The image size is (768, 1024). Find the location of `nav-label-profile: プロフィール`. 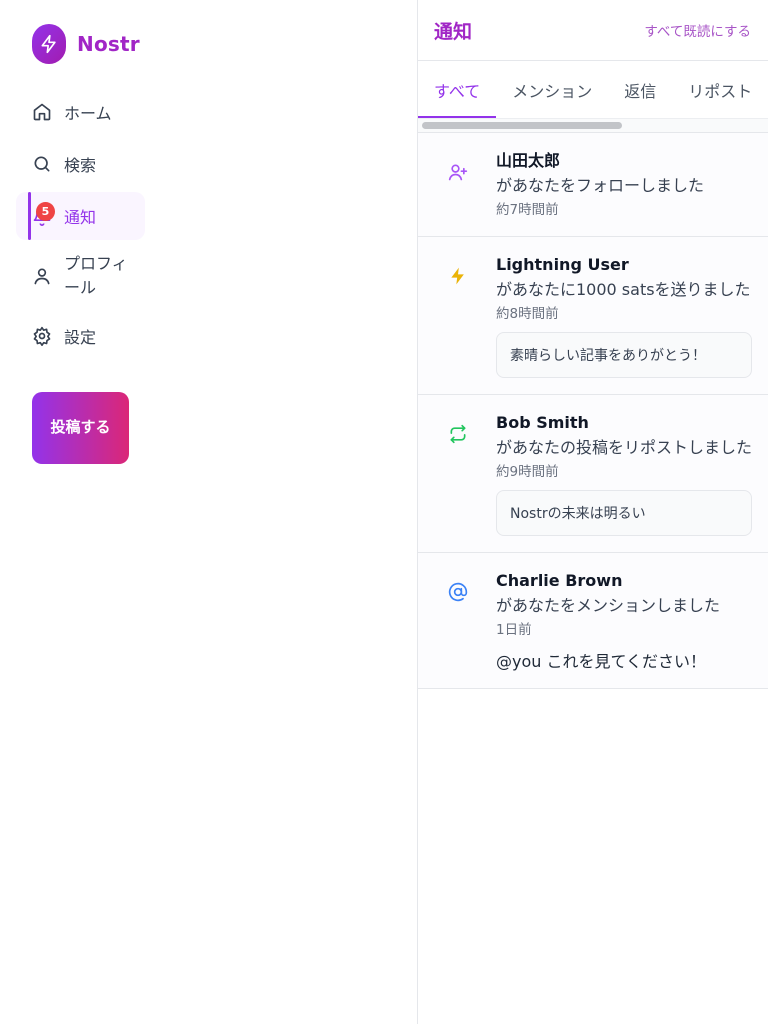

nav-label-profile: プロフィール is located at coordinates (96, 275).